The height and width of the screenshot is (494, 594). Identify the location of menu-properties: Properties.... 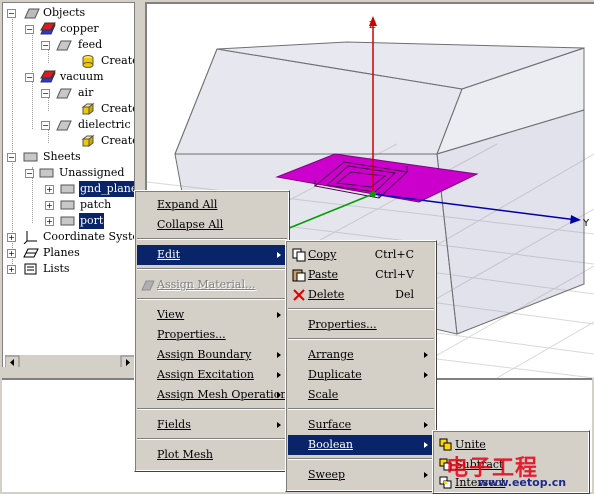
(212, 335).